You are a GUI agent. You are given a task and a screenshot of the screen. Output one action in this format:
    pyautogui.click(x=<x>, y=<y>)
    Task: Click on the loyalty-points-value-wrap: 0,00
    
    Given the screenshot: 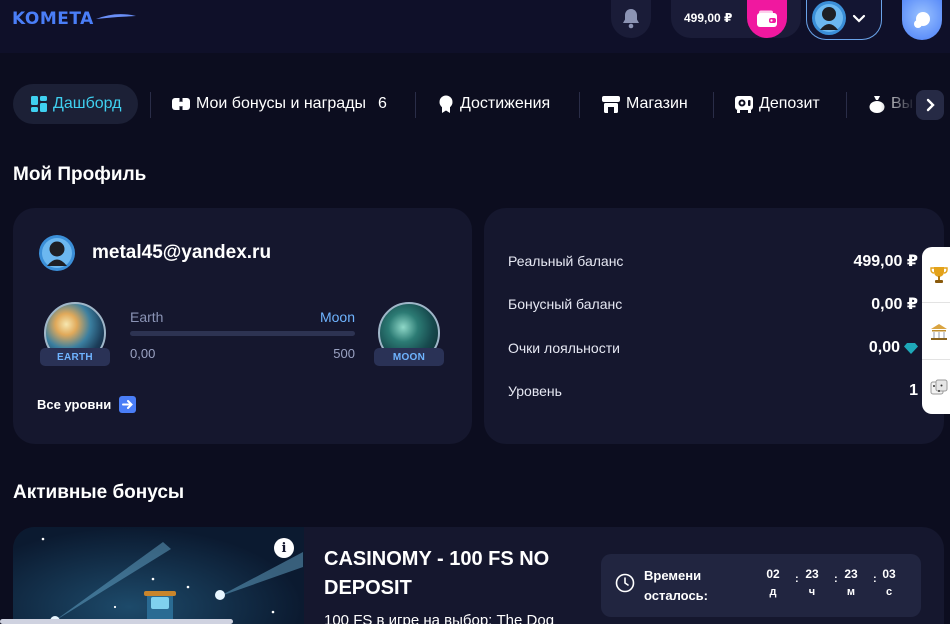 What is the action you would take?
    pyautogui.click(x=893, y=348)
    